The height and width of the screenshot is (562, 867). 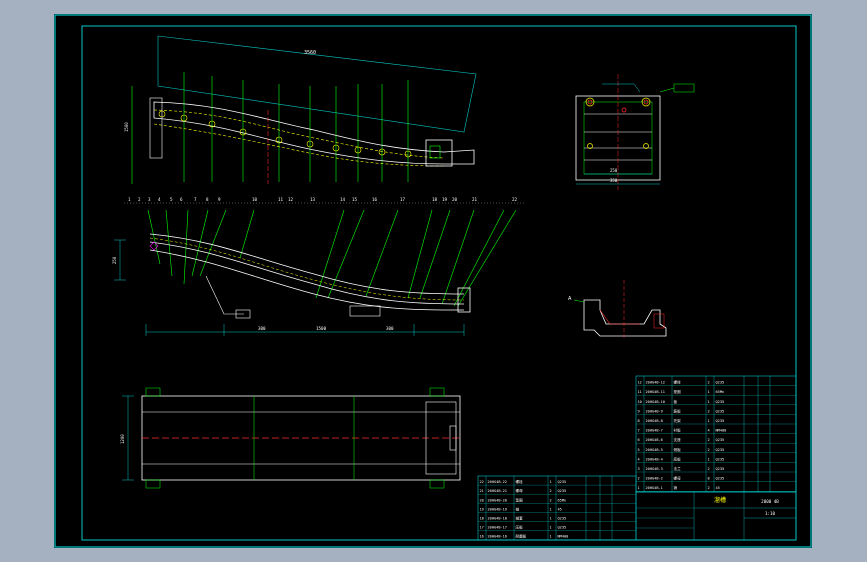 I want to click on title-block: 溜槽 2000 4B 1:10, so click(x=716, y=516).